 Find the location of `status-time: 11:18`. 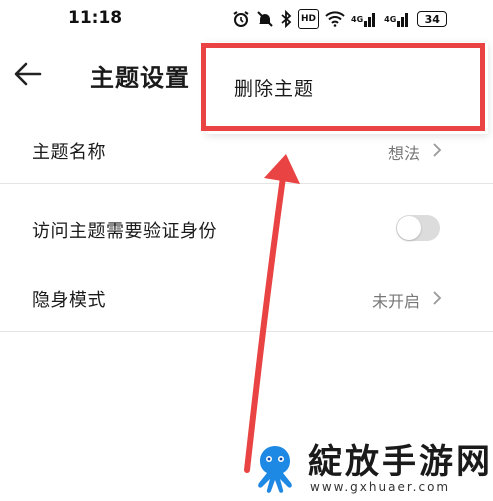

status-time: 11:18 is located at coordinates (95, 18).